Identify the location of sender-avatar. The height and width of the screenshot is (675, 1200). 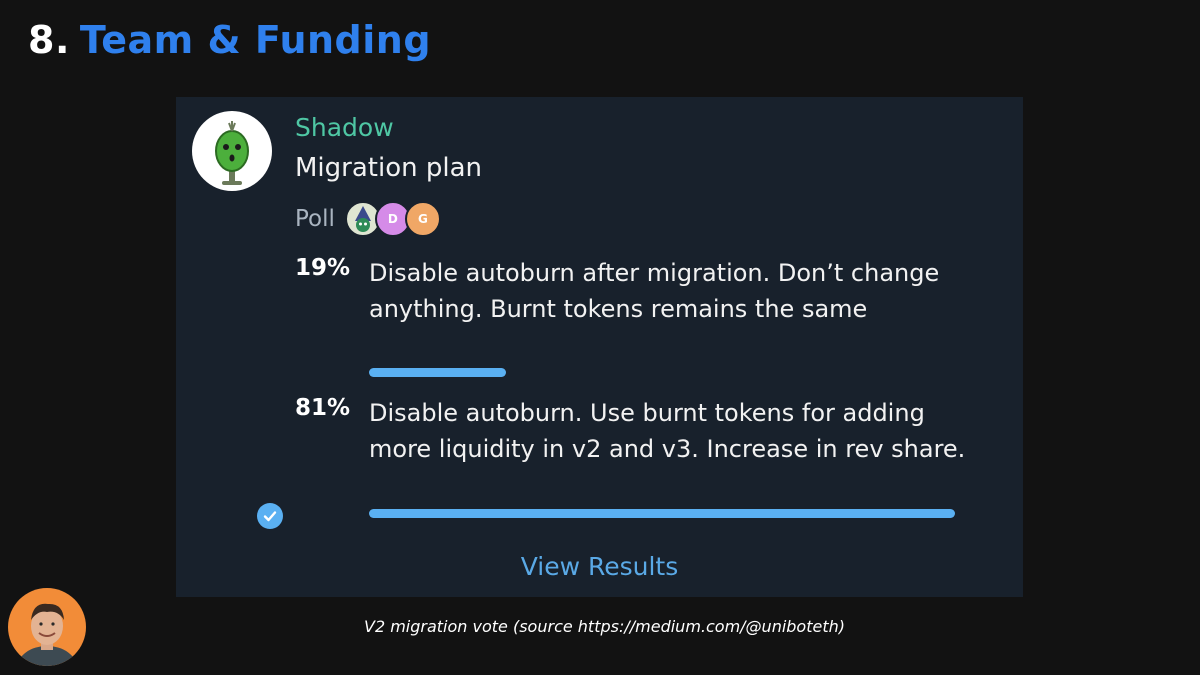
(232, 151).